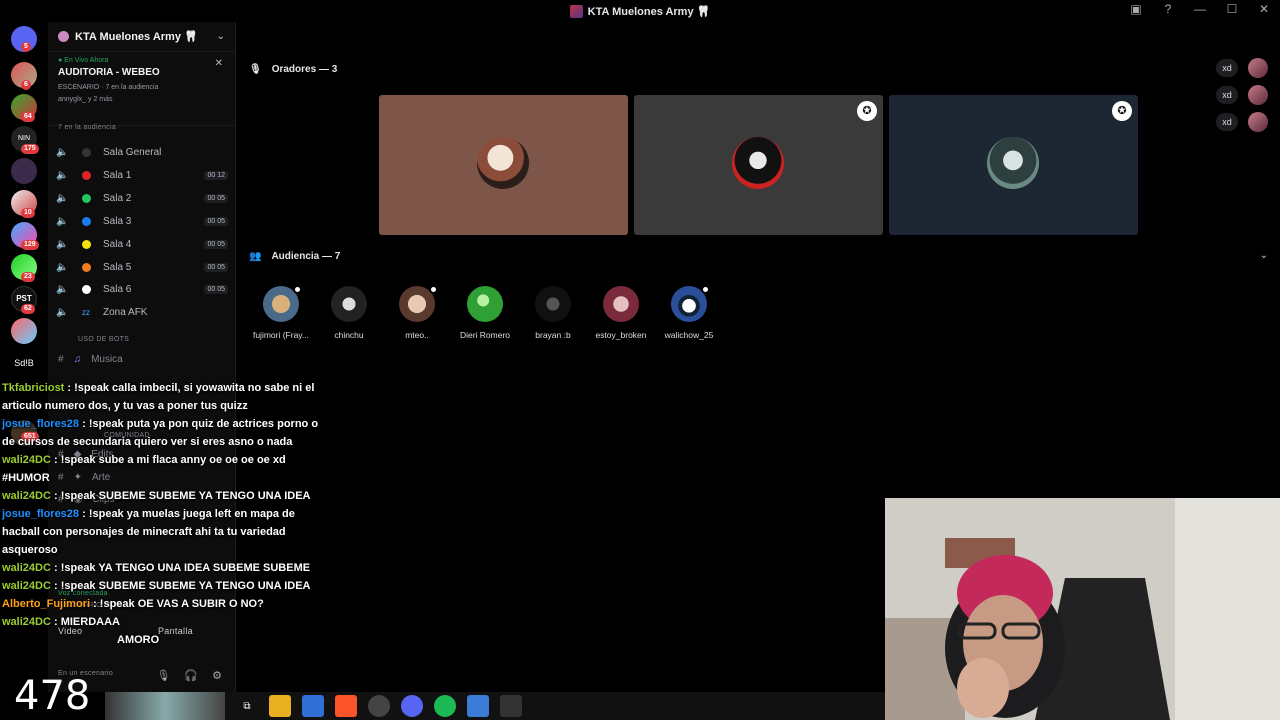 This screenshot has height=720, width=1280. Describe the element at coordinates (1264, 9) in the screenshot. I see `close-button: ✕` at that location.